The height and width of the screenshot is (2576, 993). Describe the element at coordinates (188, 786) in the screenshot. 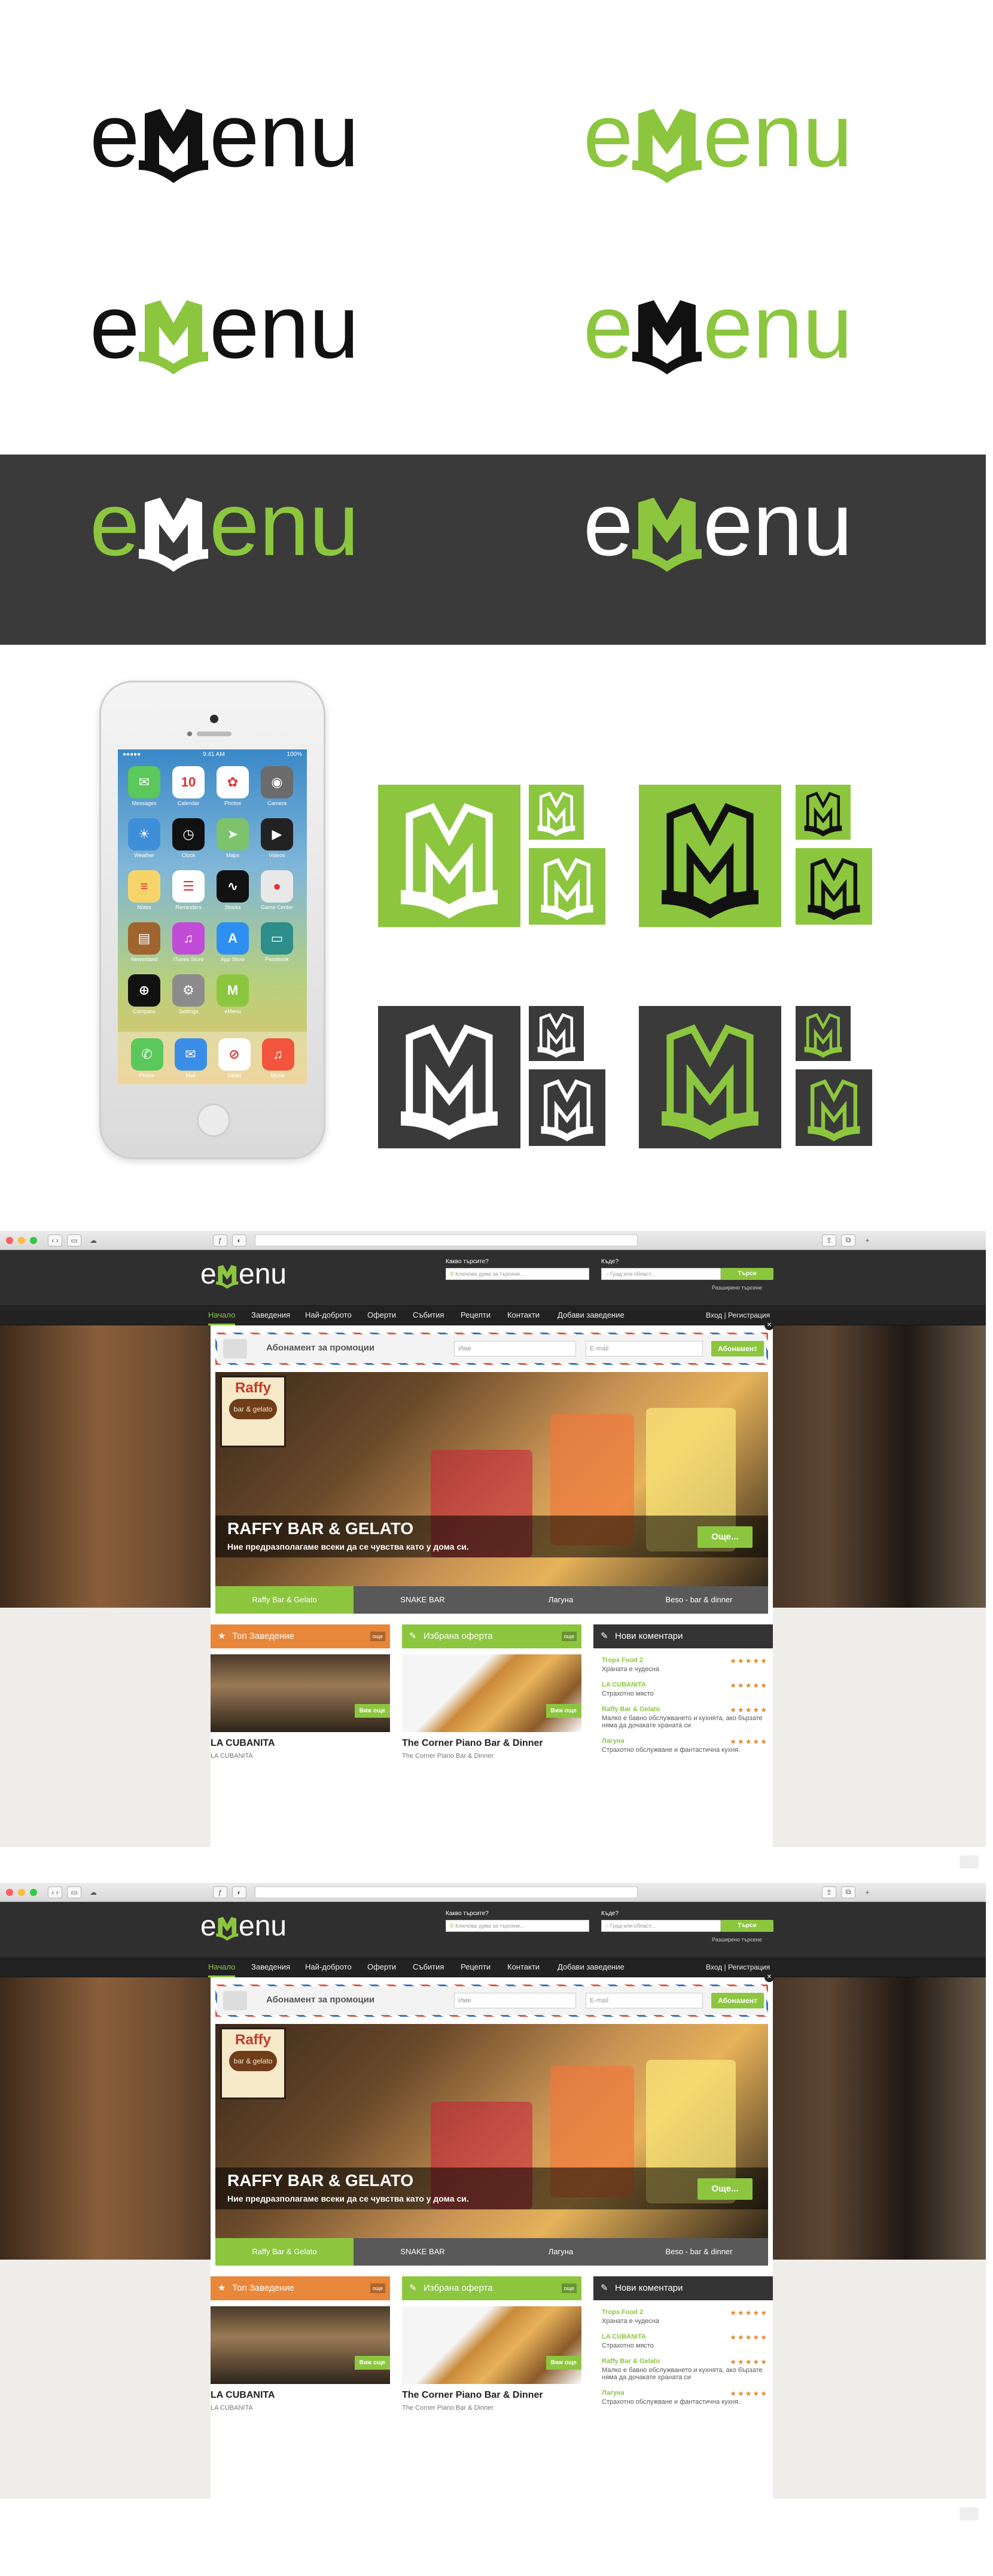

I see `app-calendar: 10 Calendar` at that location.